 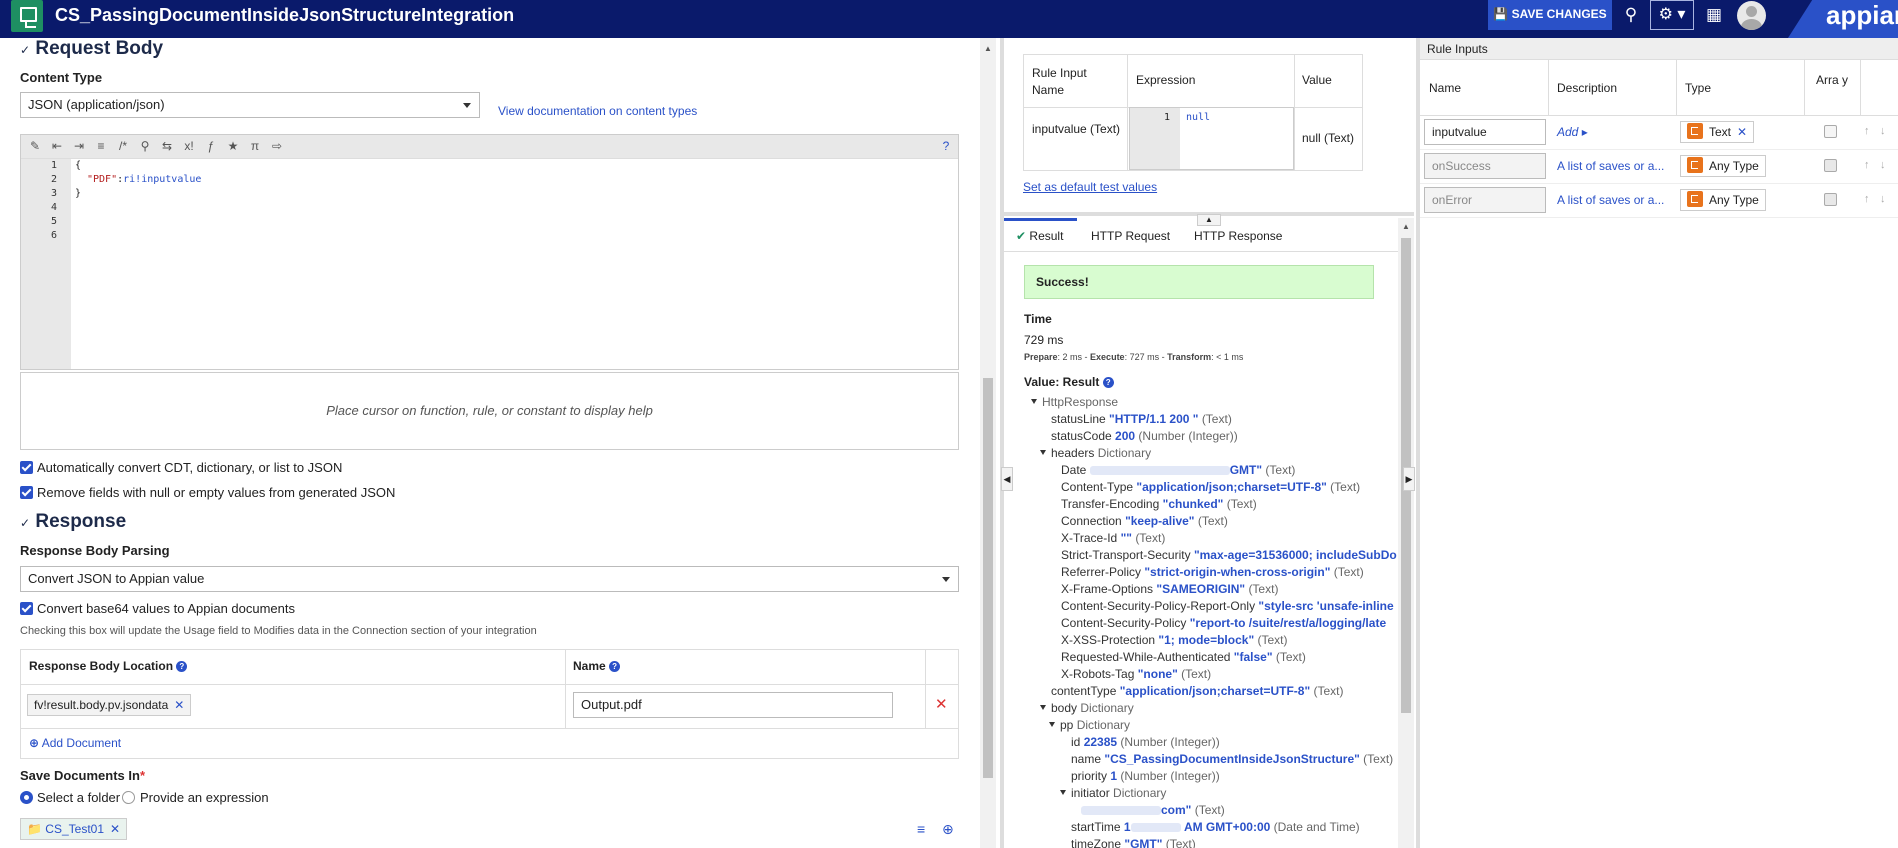 I want to click on collapse-right-icon: ▶, so click(x=1409, y=479).